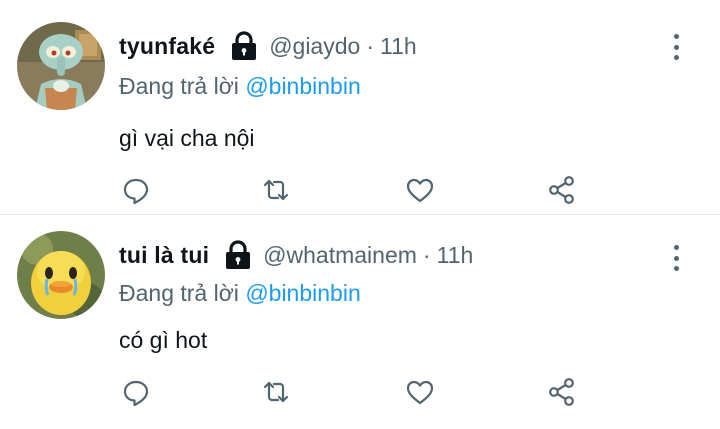 The width and height of the screenshot is (720, 429). What do you see at coordinates (340, 255) in the screenshot?
I see `user-handle: @whatmainem` at bounding box center [340, 255].